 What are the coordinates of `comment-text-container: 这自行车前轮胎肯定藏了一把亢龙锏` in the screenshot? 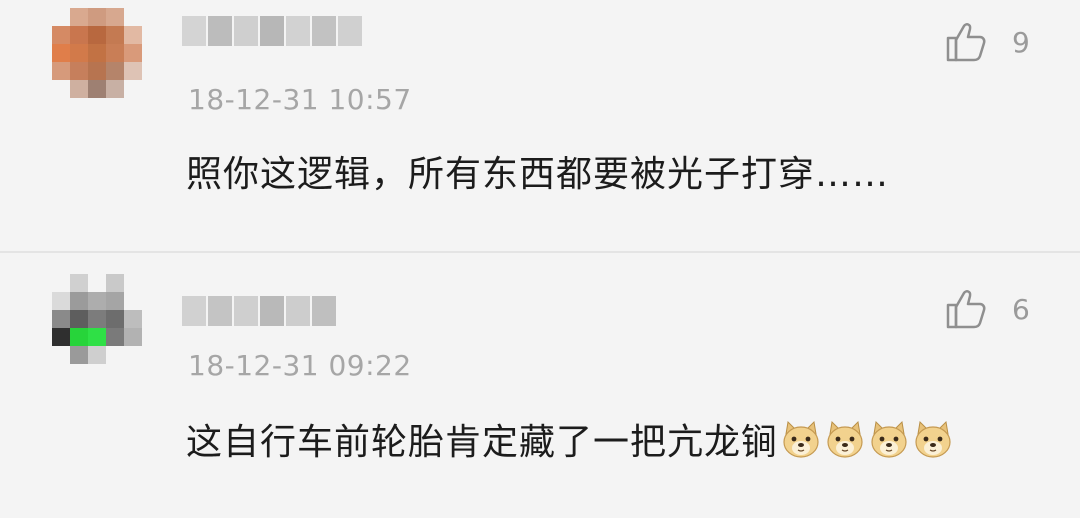 It's located at (571, 439).